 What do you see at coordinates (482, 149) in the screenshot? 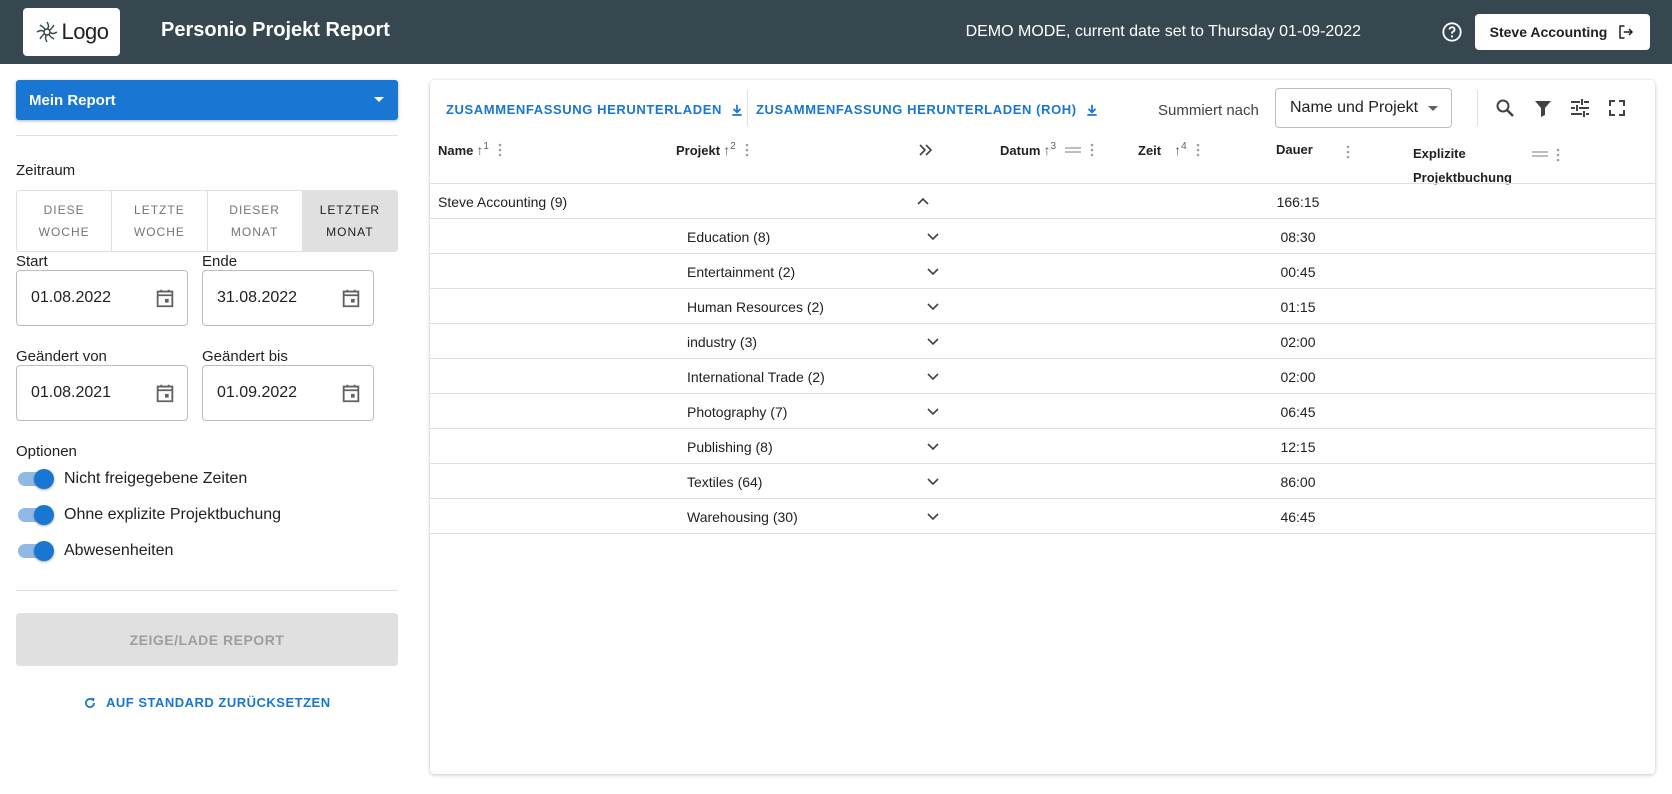
I see `sort-up-icon: ↑1` at bounding box center [482, 149].